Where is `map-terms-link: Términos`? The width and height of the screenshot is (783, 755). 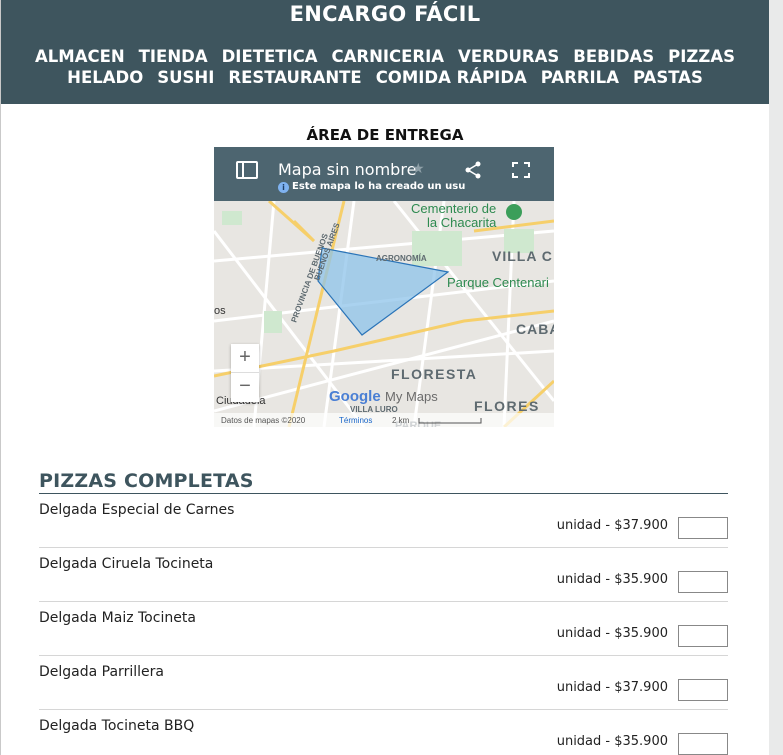
map-terms-link: Términos is located at coordinates (355, 420).